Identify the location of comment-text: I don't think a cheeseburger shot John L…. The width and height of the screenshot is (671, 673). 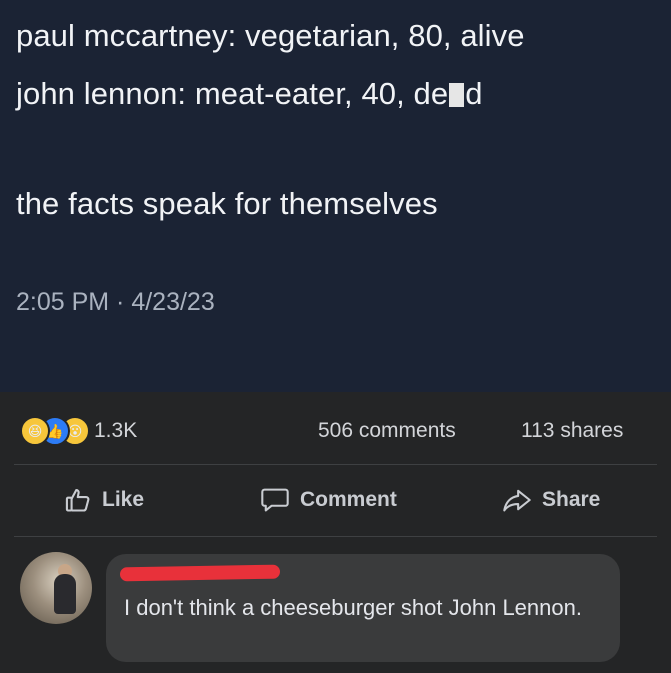
(353, 607).